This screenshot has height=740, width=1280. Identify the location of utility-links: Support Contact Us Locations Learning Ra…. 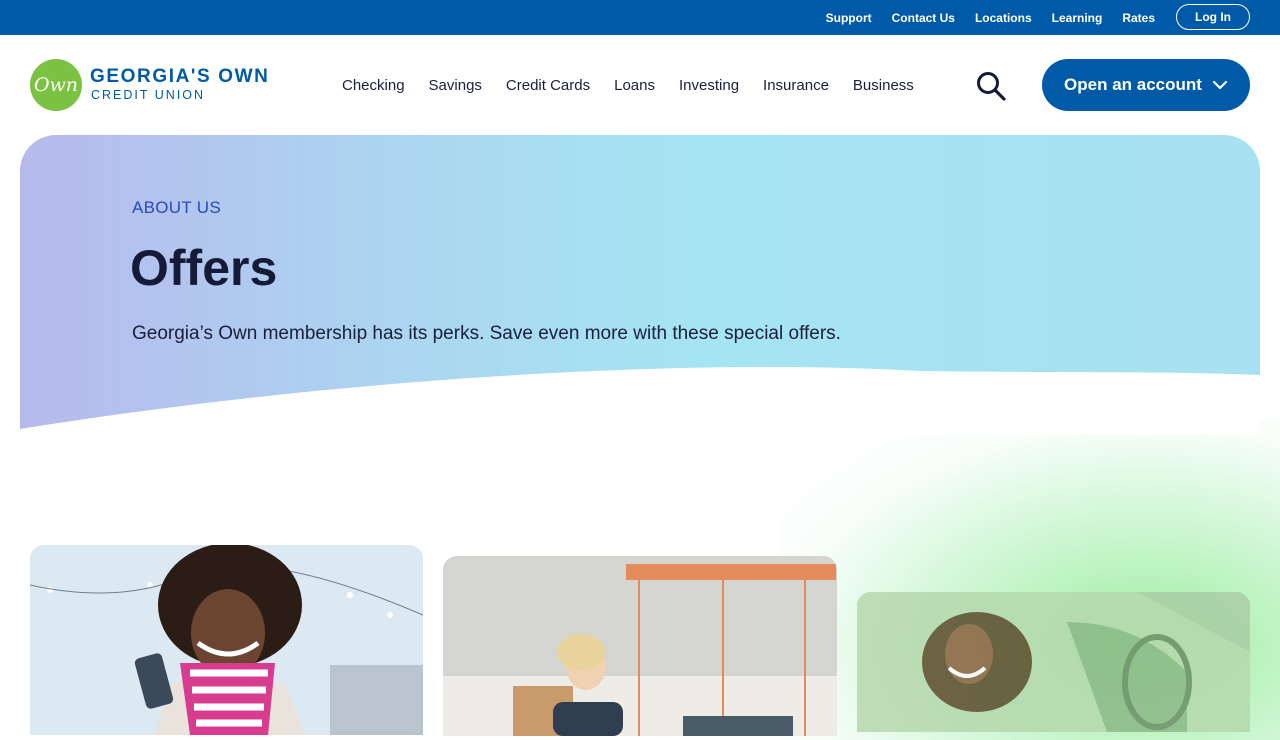
(990, 17).